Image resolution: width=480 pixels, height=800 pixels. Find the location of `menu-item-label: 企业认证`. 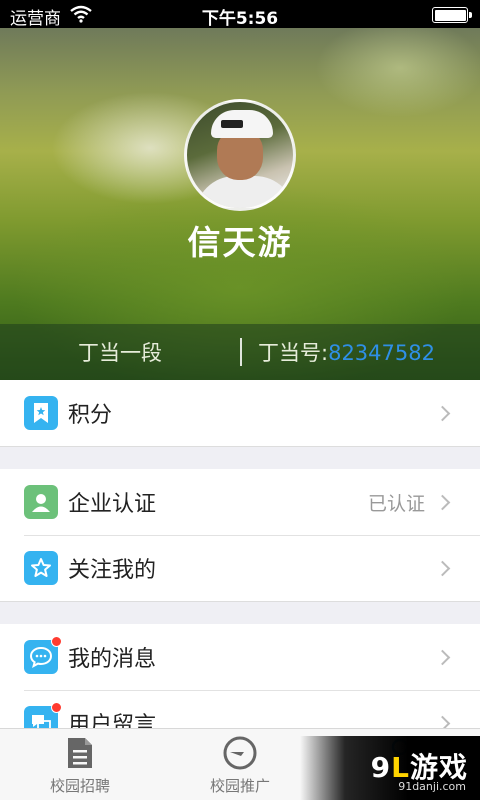

menu-item-label: 企业认证 is located at coordinates (112, 504).